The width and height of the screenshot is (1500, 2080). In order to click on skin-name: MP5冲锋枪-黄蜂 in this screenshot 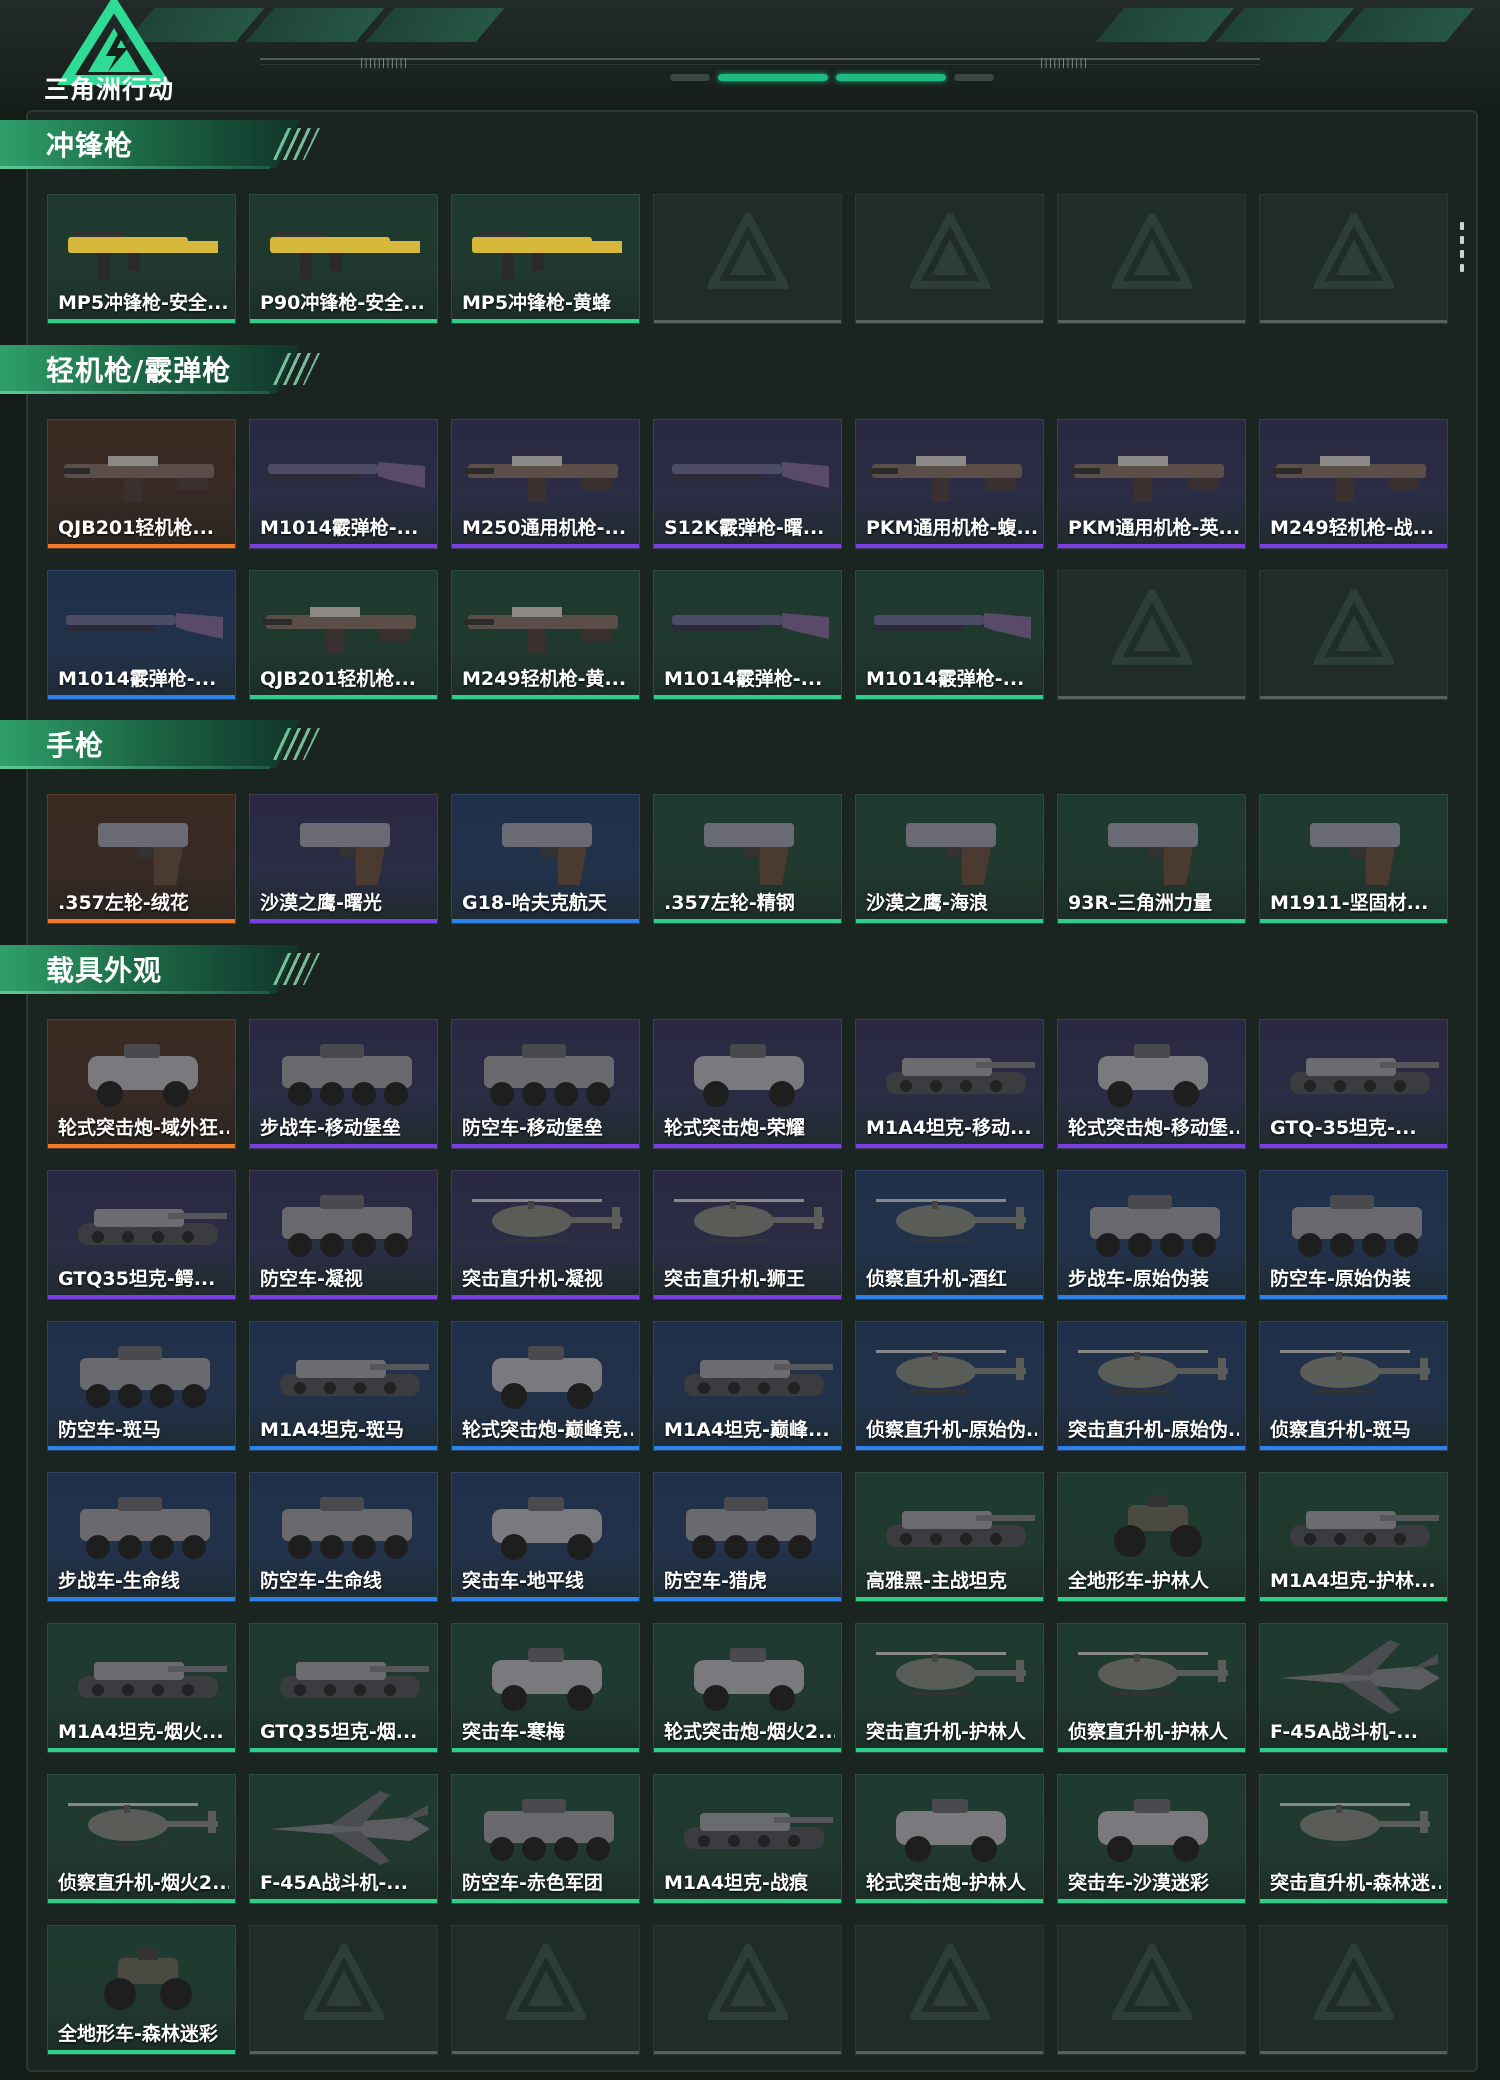, I will do `click(536, 303)`.